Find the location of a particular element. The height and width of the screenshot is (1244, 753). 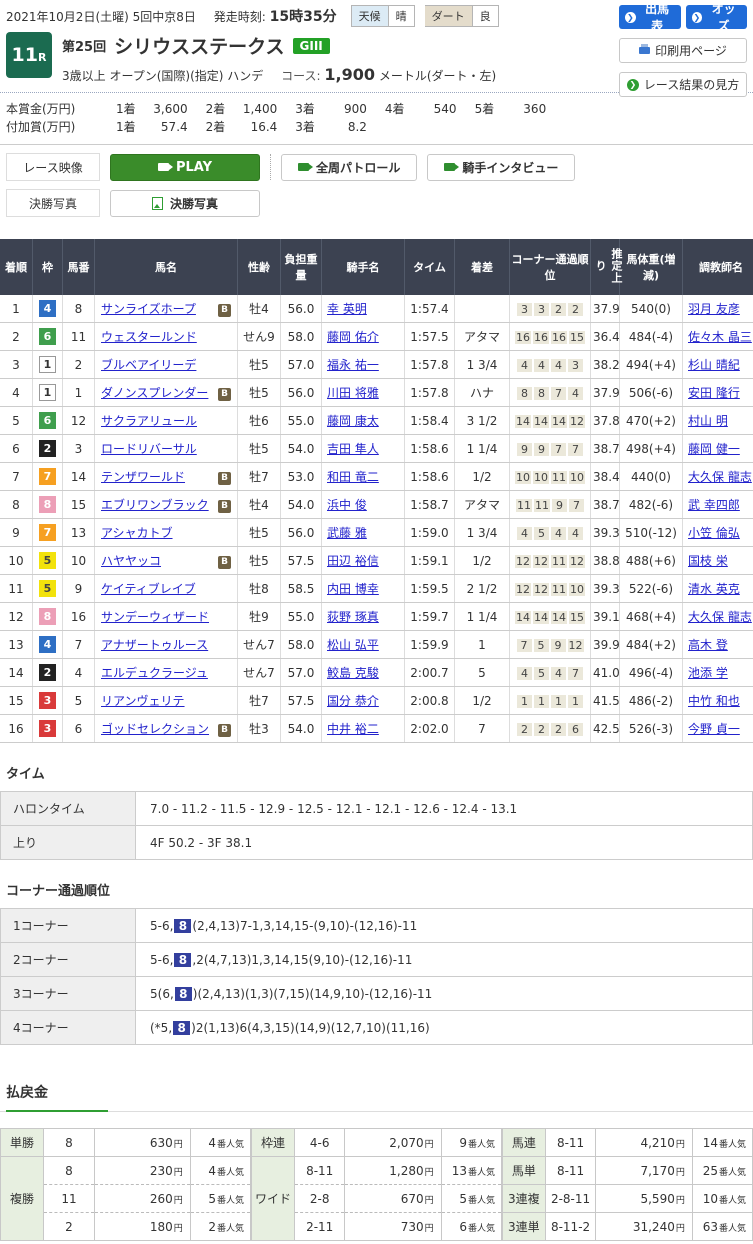

jockey-link: 荻野 琢真 is located at coordinates (353, 617).